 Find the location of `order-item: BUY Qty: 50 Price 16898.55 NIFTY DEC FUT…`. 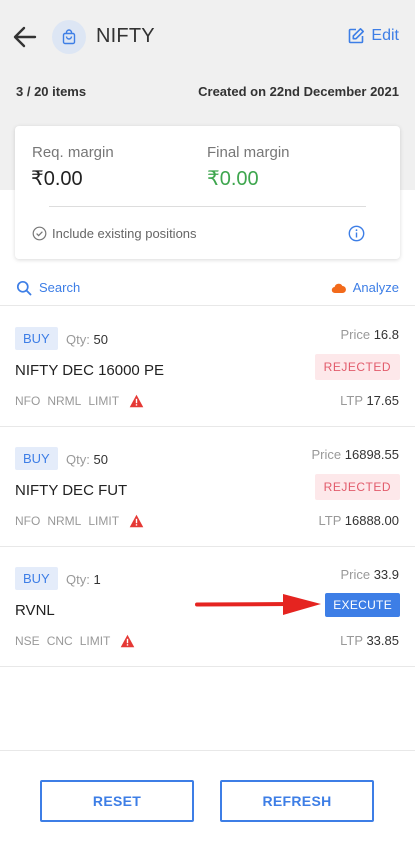

order-item: BUY Qty: 50 Price 16898.55 NIFTY DEC FUT… is located at coordinates (207, 487).